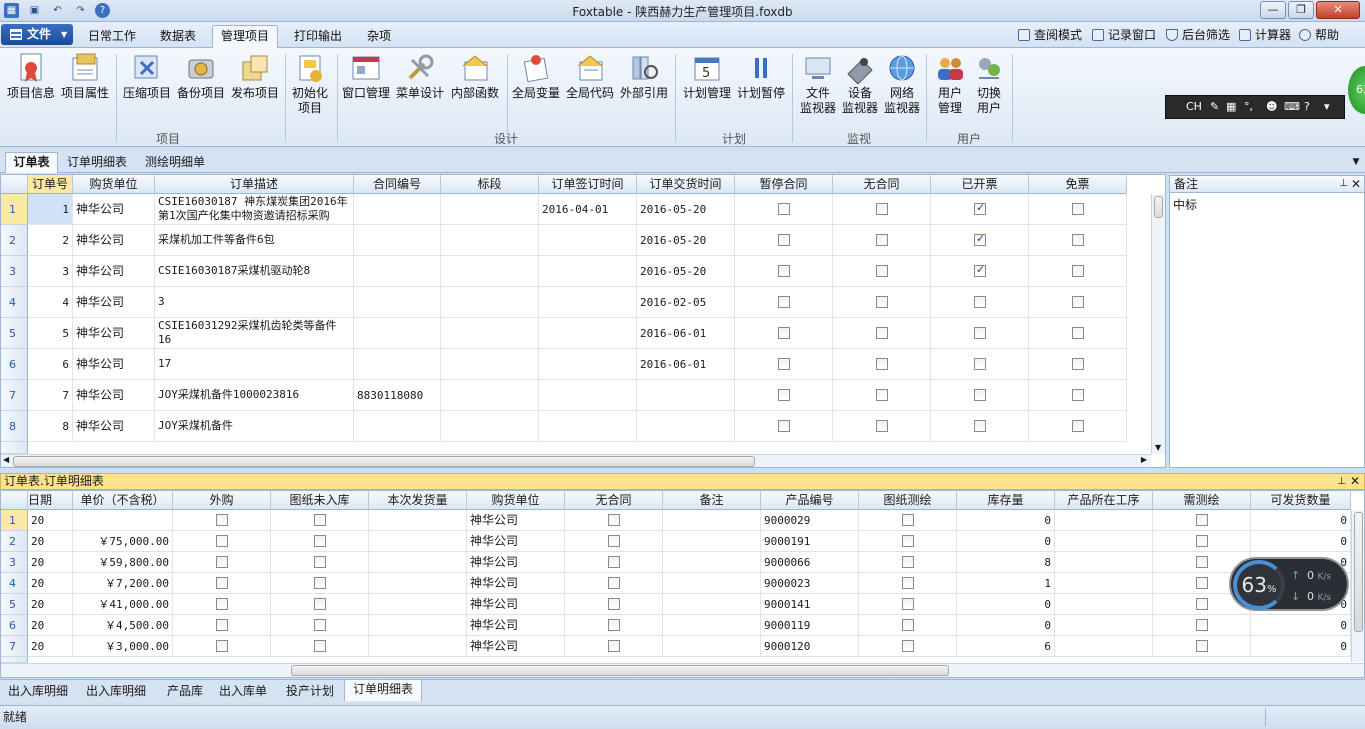 The image size is (1365, 729). Describe the element at coordinates (1158, 447) in the screenshot. I see `scroll-down-icon: ▼` at that location.